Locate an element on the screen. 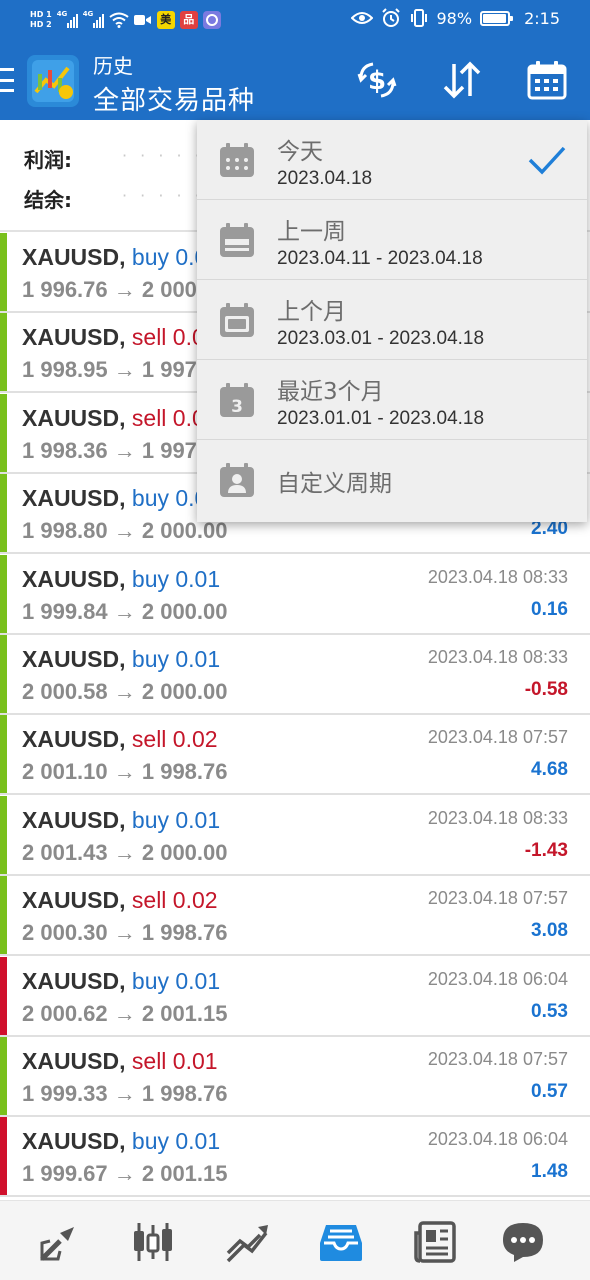 Image resolution: width=590 pixels, height=1280 pixels. history-icon is located at coordinates (341, 1242).